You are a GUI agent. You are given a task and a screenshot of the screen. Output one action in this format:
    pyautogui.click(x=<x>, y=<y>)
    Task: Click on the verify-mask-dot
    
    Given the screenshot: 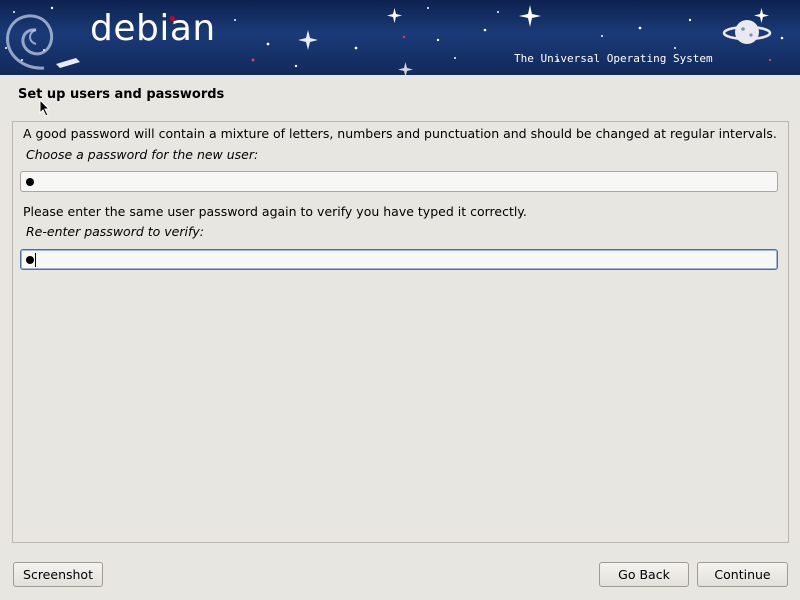 What is the action you would take?
    pyautogui.click(x=30, y=260)
    